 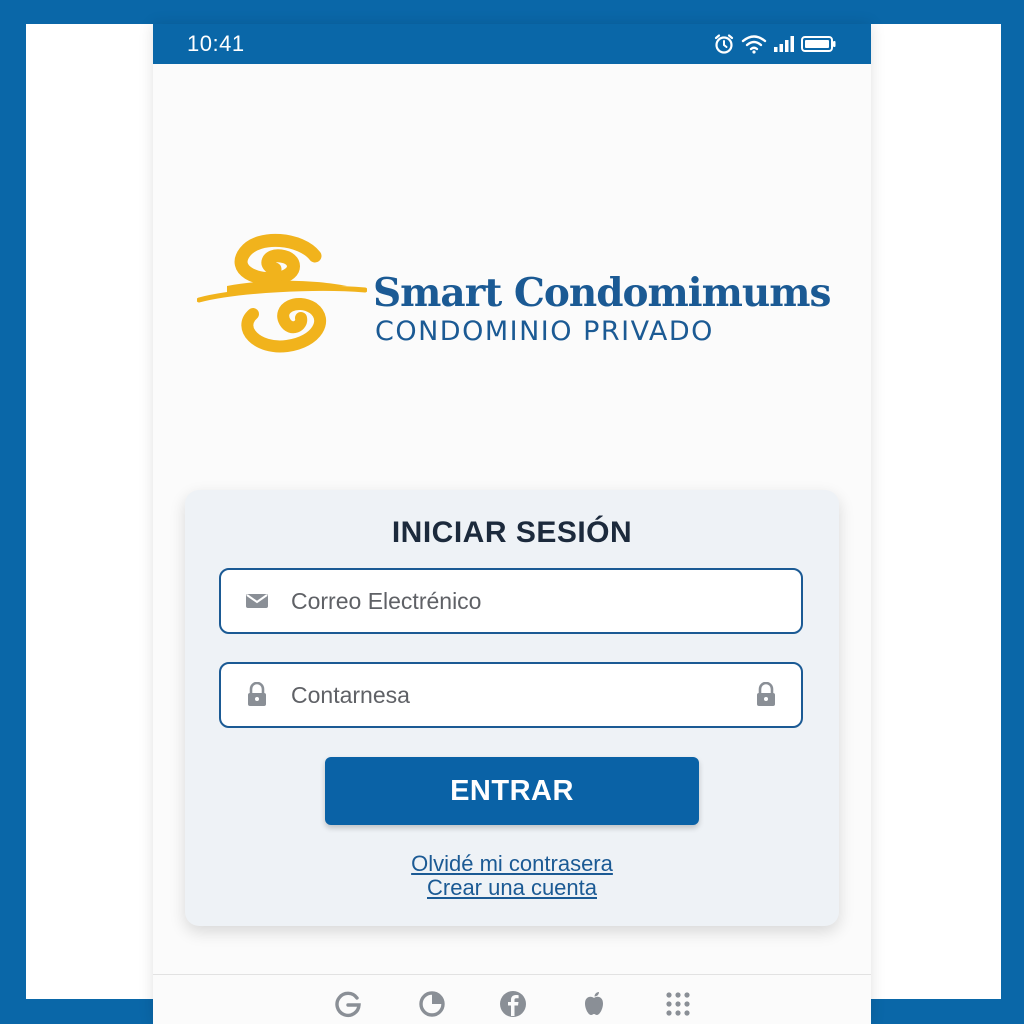 I want to click on status-bar: 10:41, so click(x=512, y=44).